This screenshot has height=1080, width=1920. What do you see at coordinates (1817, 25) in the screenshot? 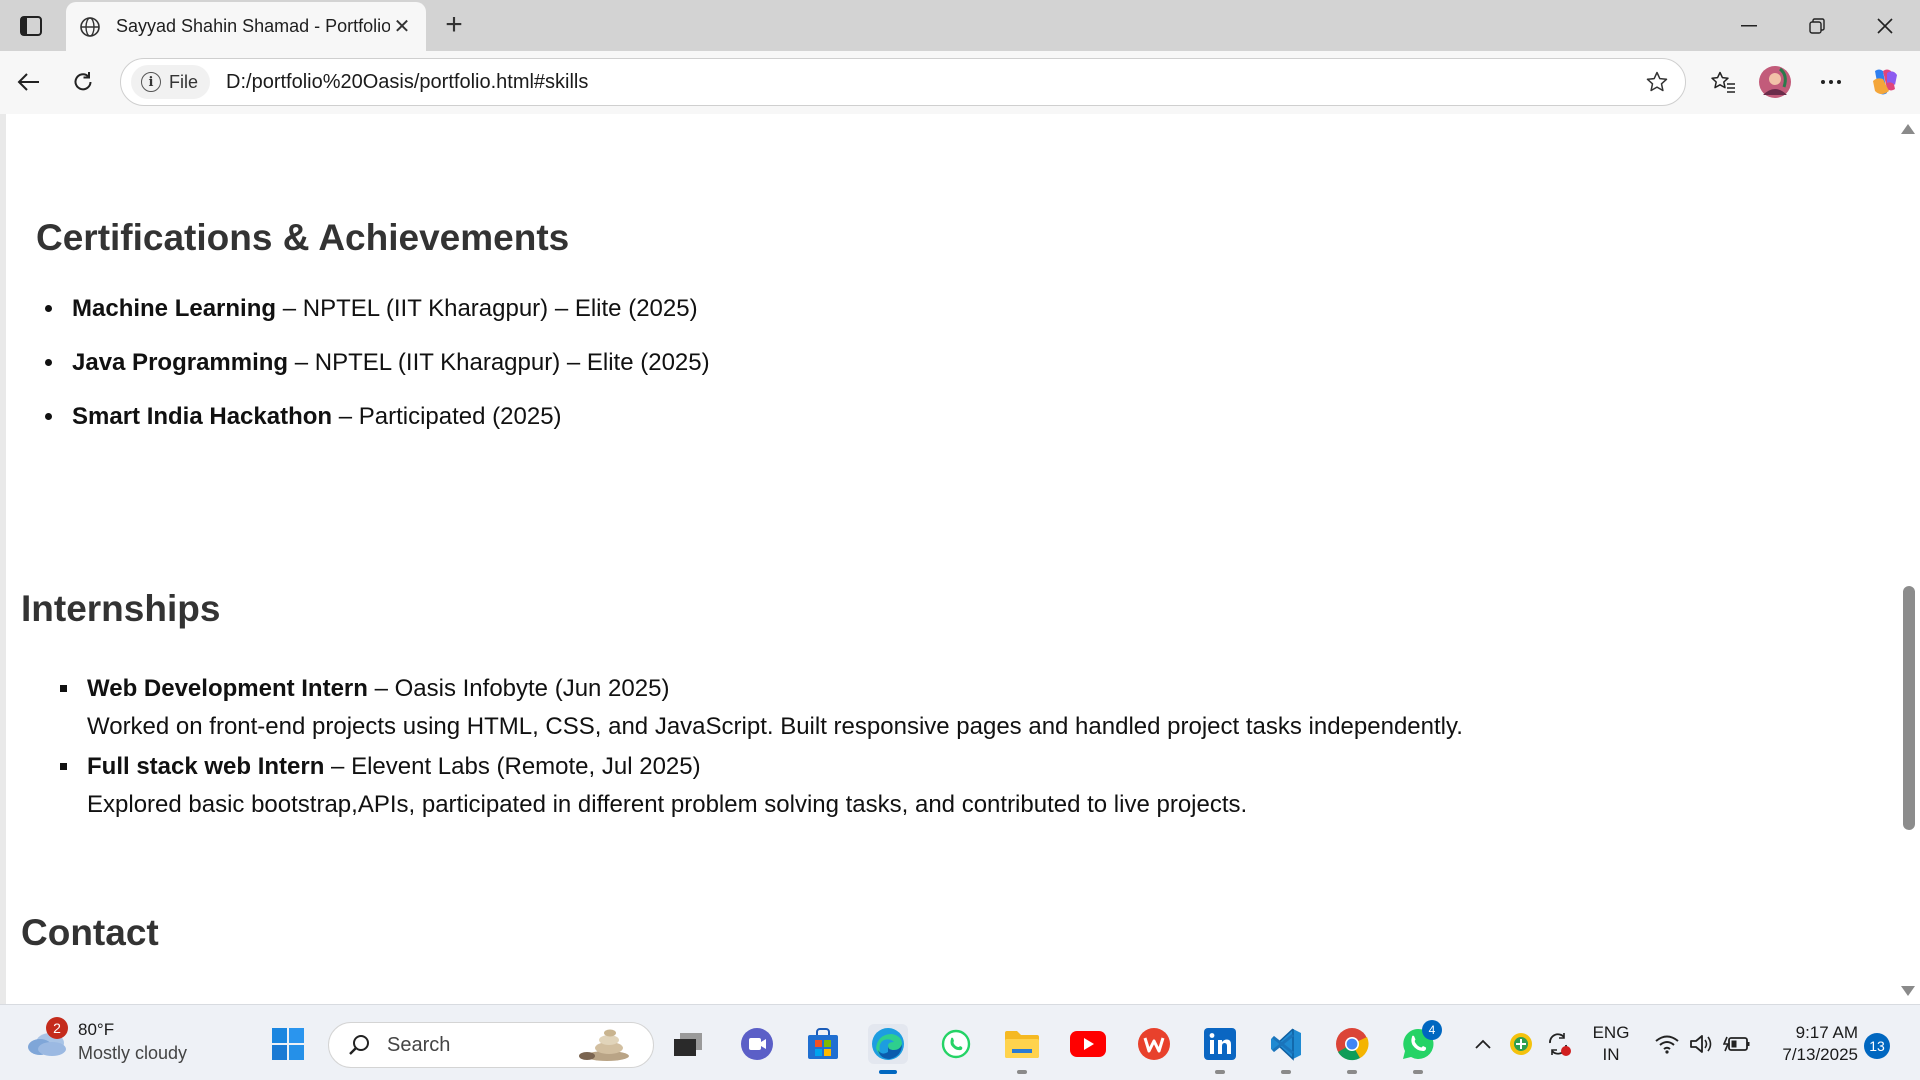
I see `restore-icon` at bounding box center [1817, 25].